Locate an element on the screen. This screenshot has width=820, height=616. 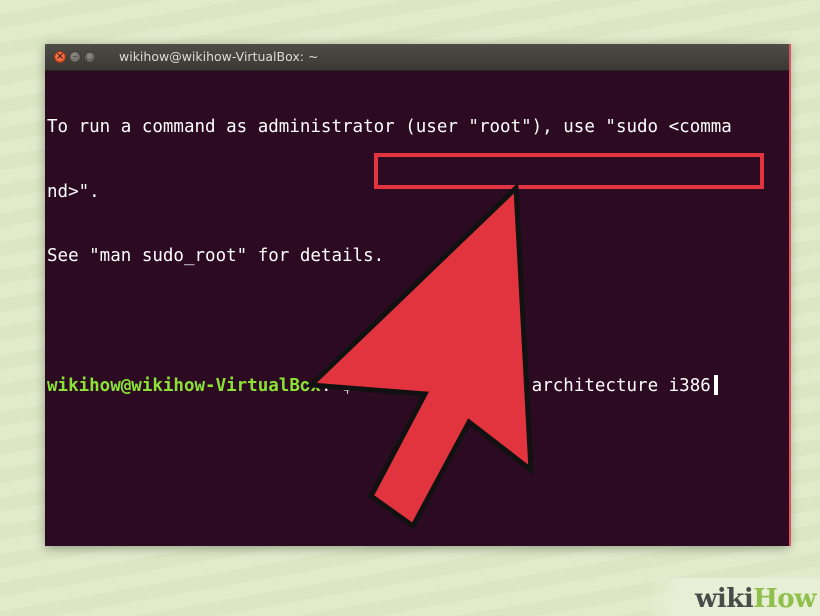
wikihow-logo: wikiHow is located at coordinates (755, 599).